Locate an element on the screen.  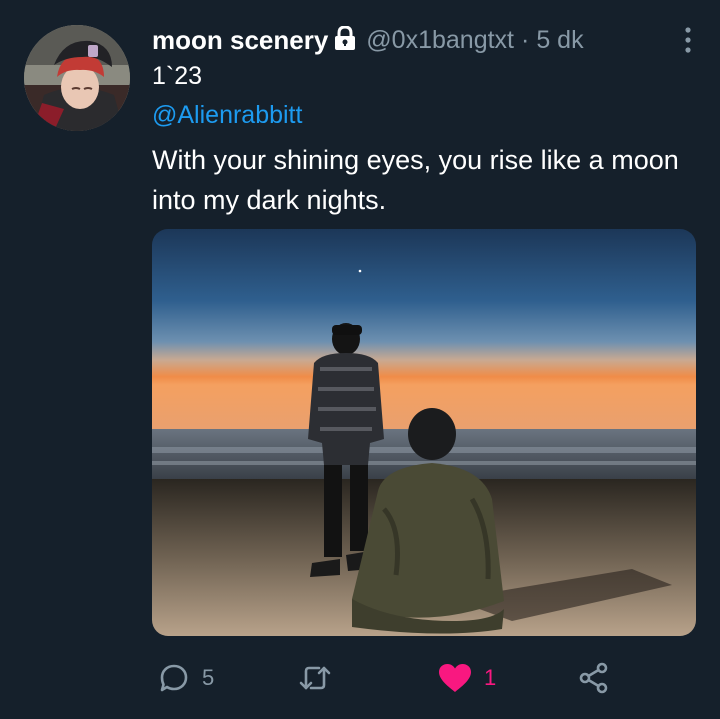
lock-icon is located at coordinates (345, 39).